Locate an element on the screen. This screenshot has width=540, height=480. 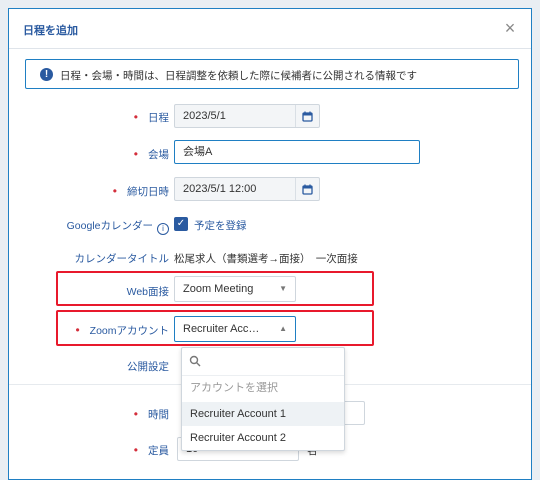
zoom-account-select: Recruiter Acc… ▲ is located at coordinates (235, 329).